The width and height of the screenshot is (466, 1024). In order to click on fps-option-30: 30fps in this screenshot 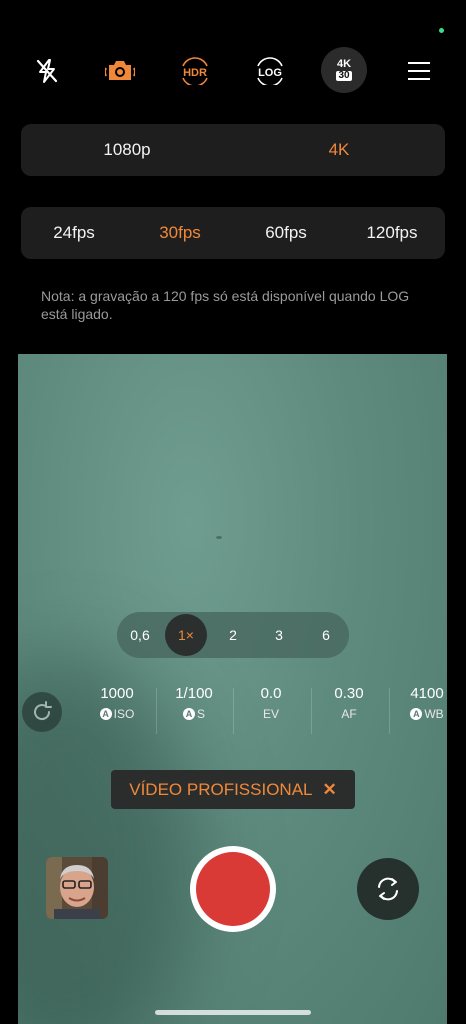, I will do `click(180, 233)`.